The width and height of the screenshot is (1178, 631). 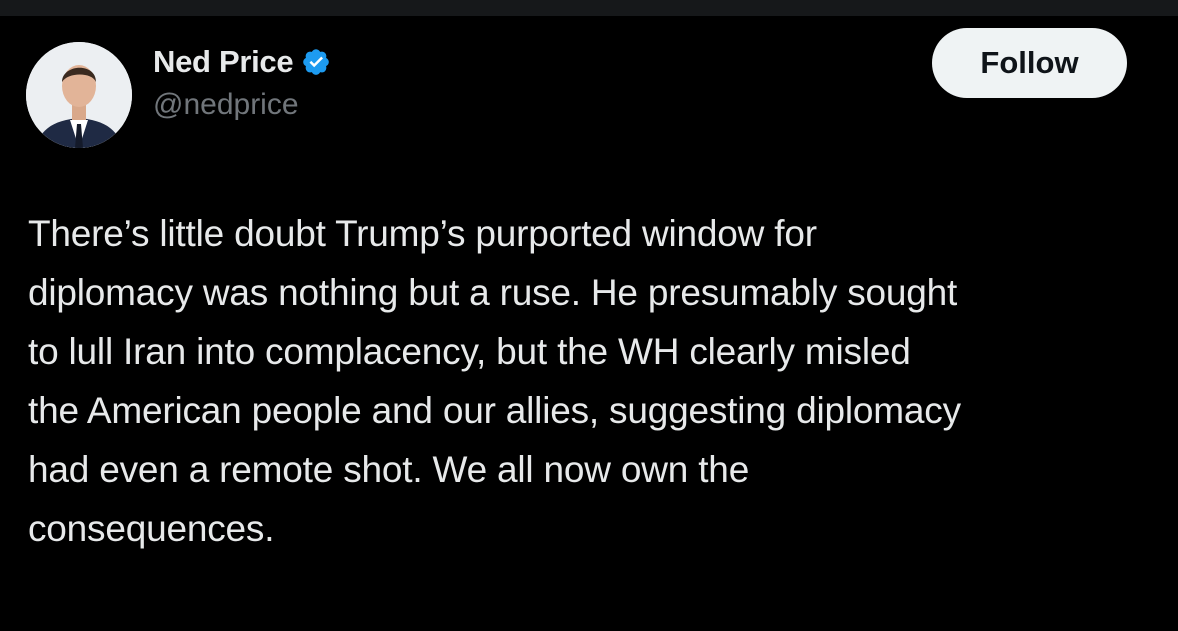 I want to click on follow-button: Follow, so click(x=1029, y=63).